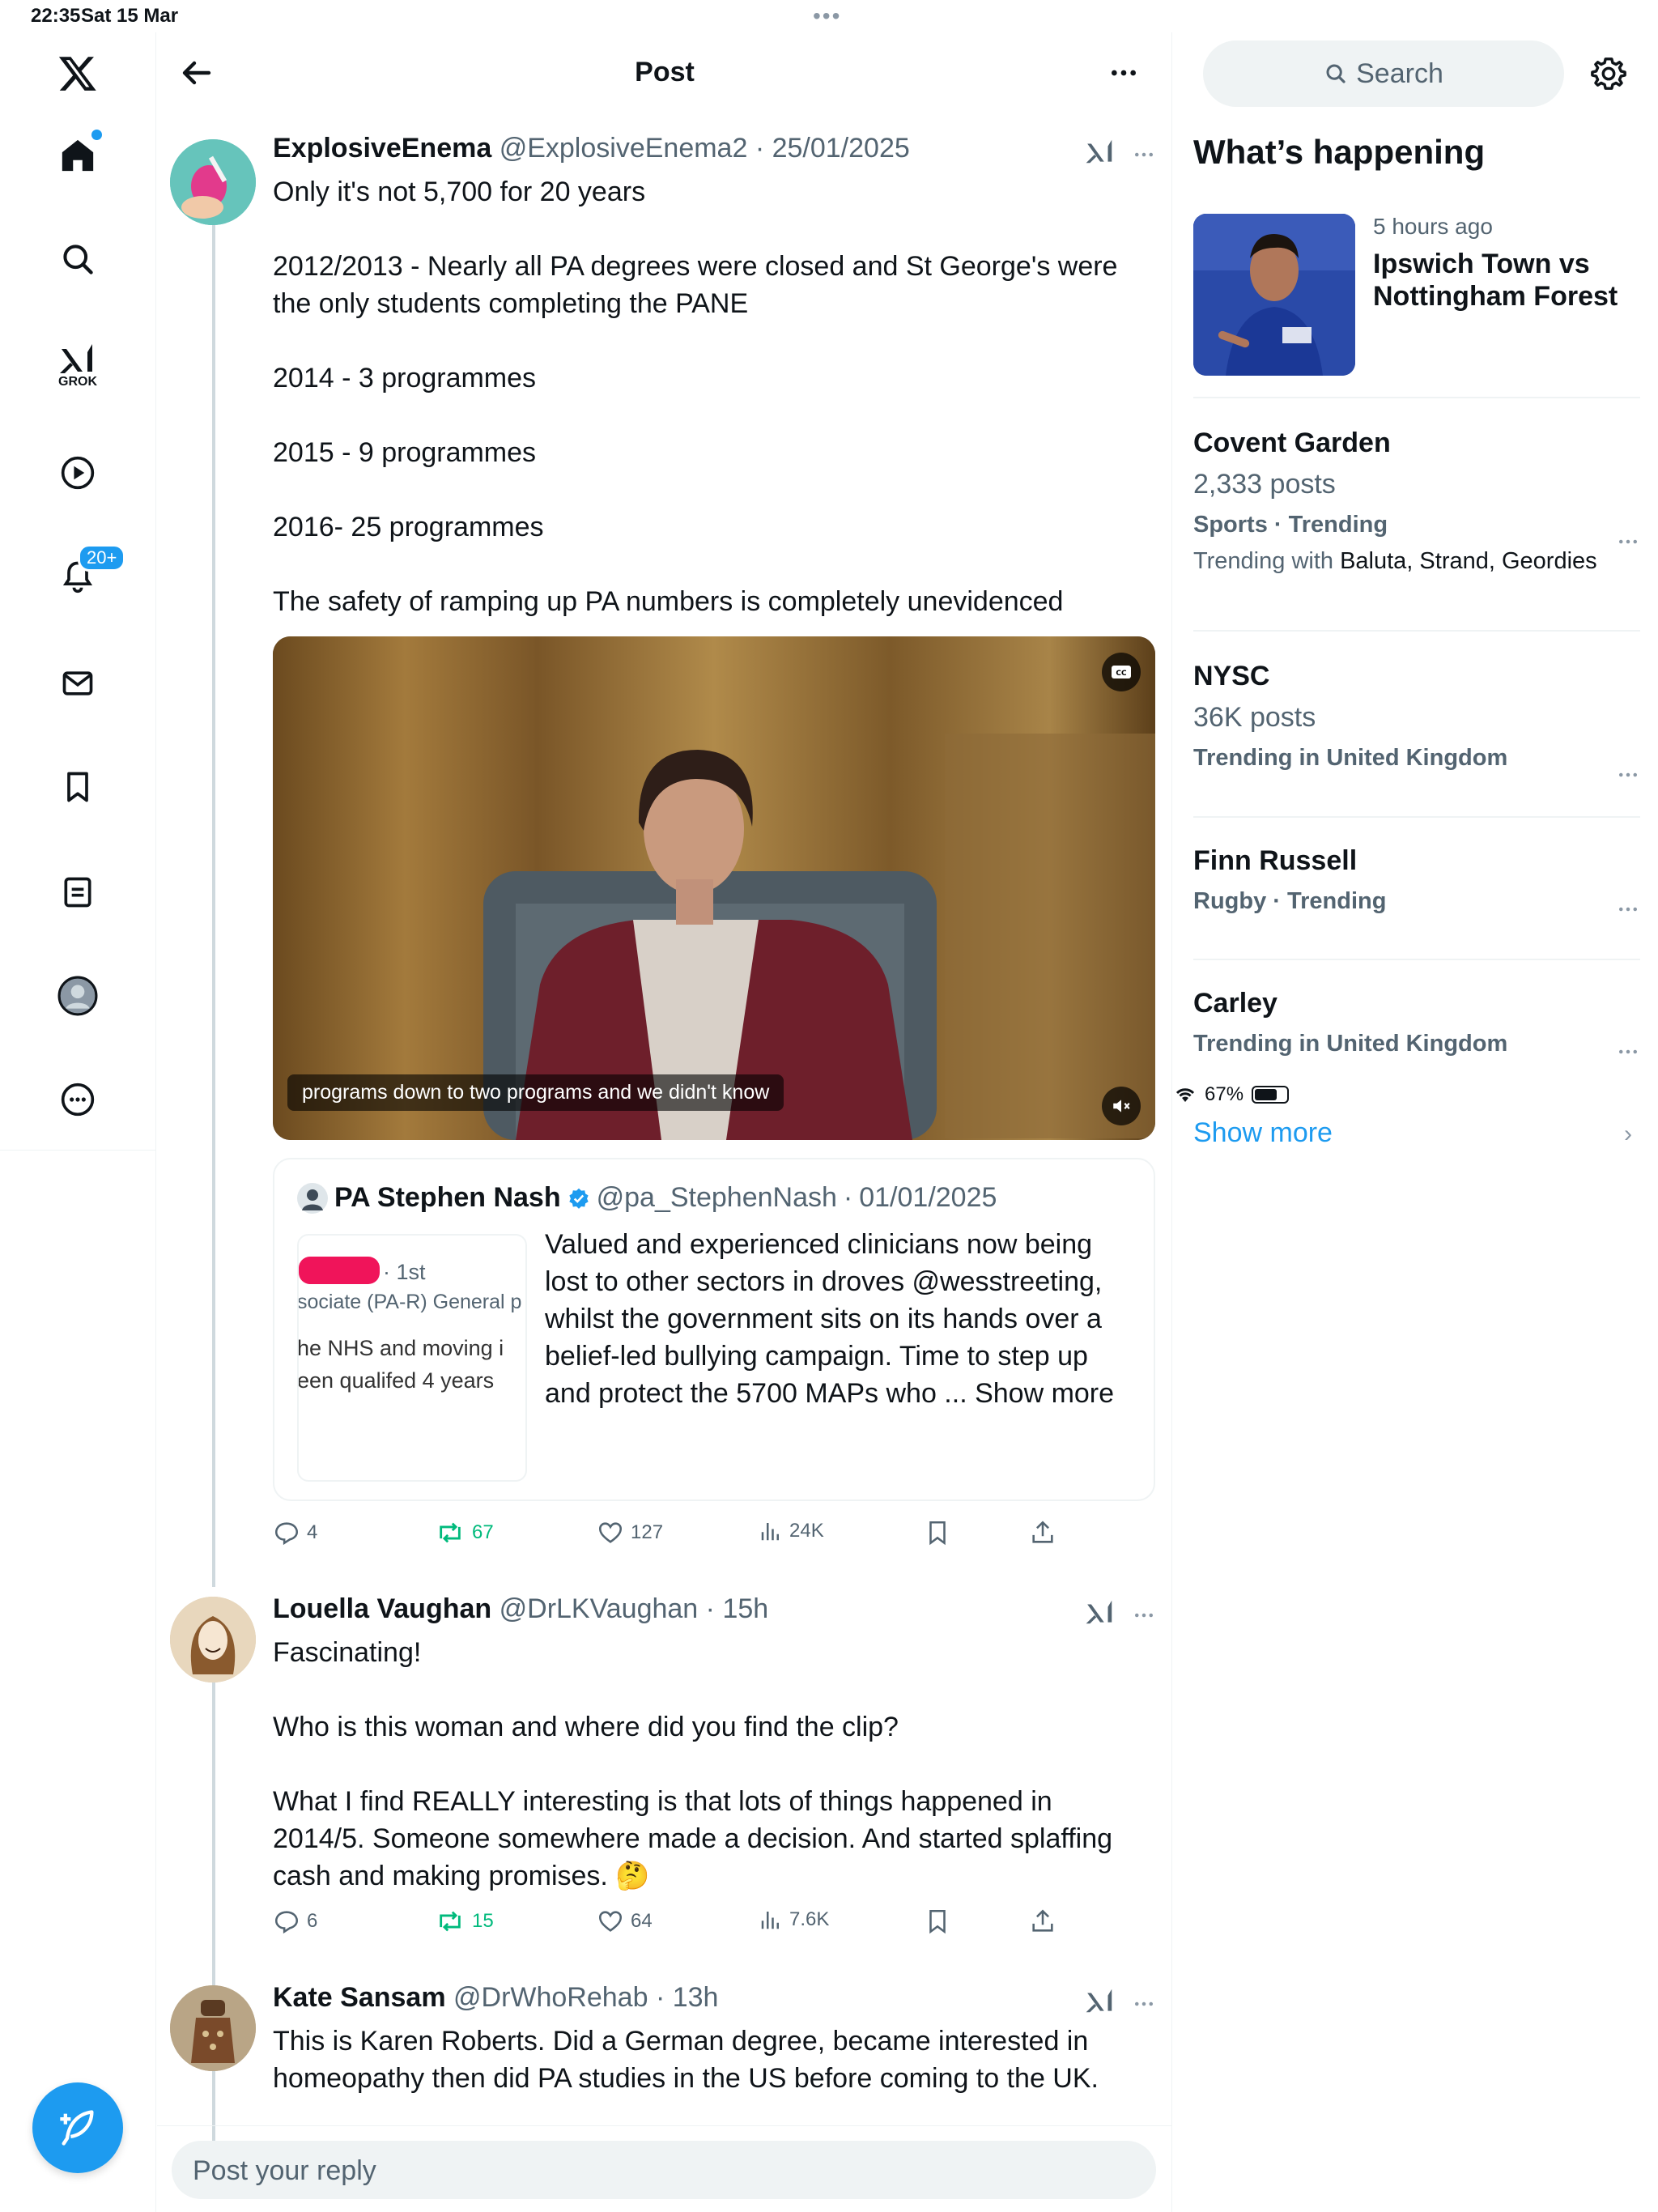  Describe the element at coordinates (1416, 1133) in the screenshot. I see `show-more-link: Show more ›` at that location.